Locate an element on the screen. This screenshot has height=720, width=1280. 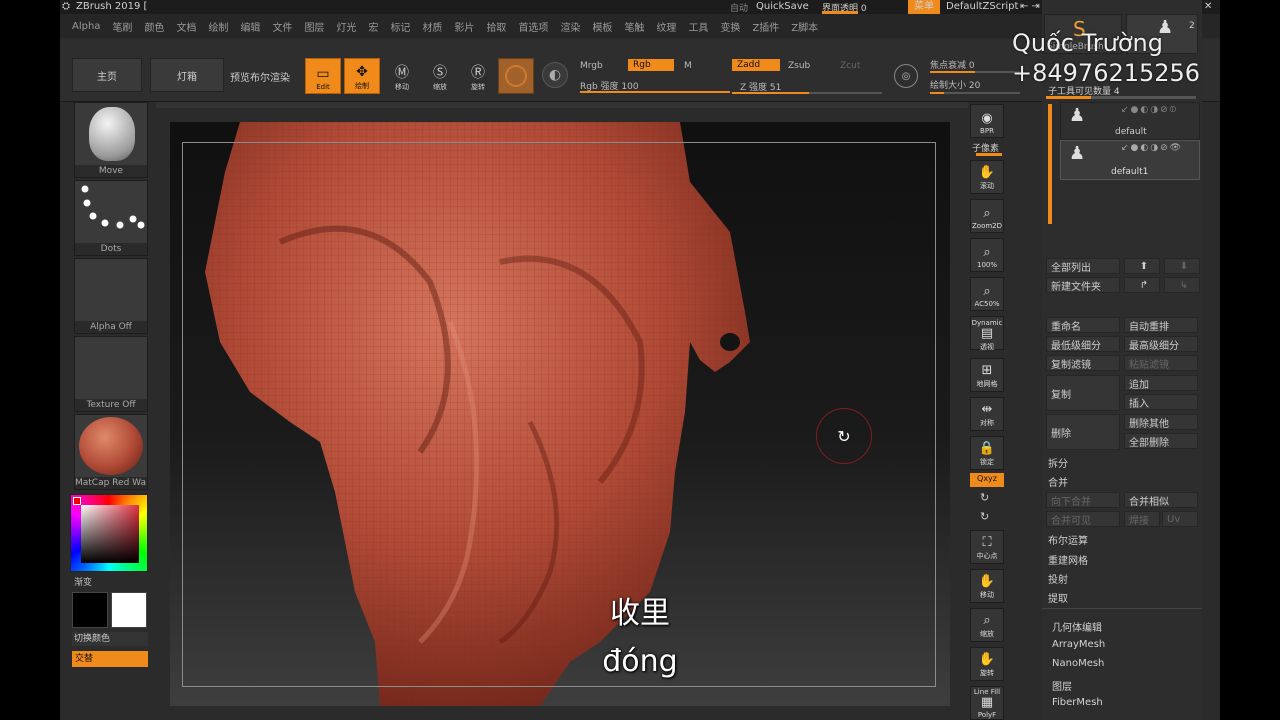
draw-size-slider: 绘制大小 20 is located at coordinates (955, 84).